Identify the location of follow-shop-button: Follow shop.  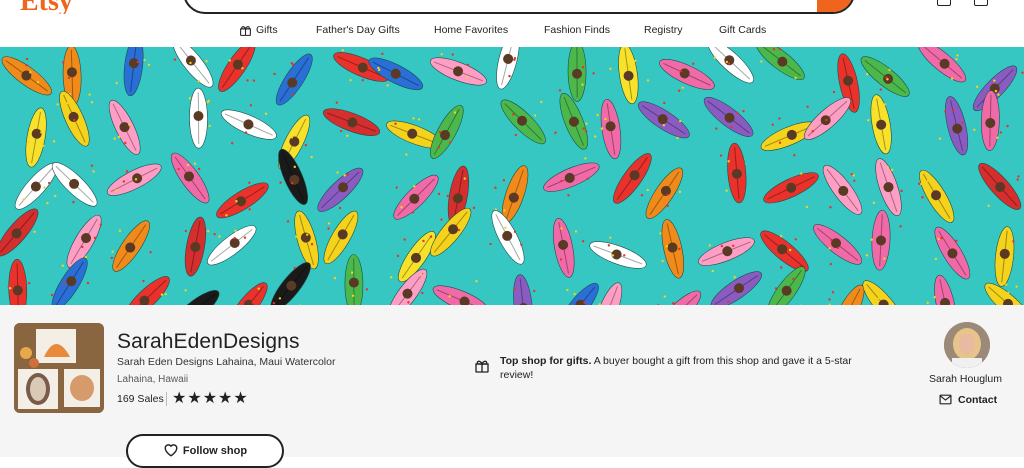
(205, 451).